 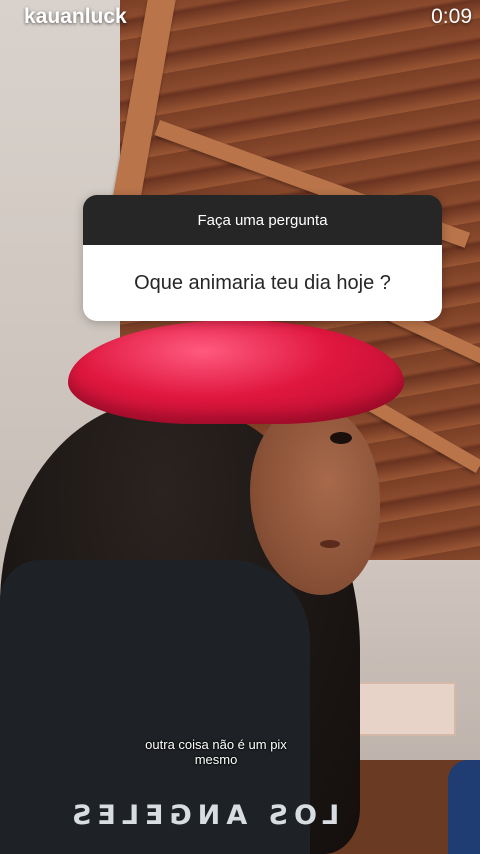 What do you see at coordinates (330, 544) in the screenshot?
I see `person-mouth` at bounding box center [330, 544].